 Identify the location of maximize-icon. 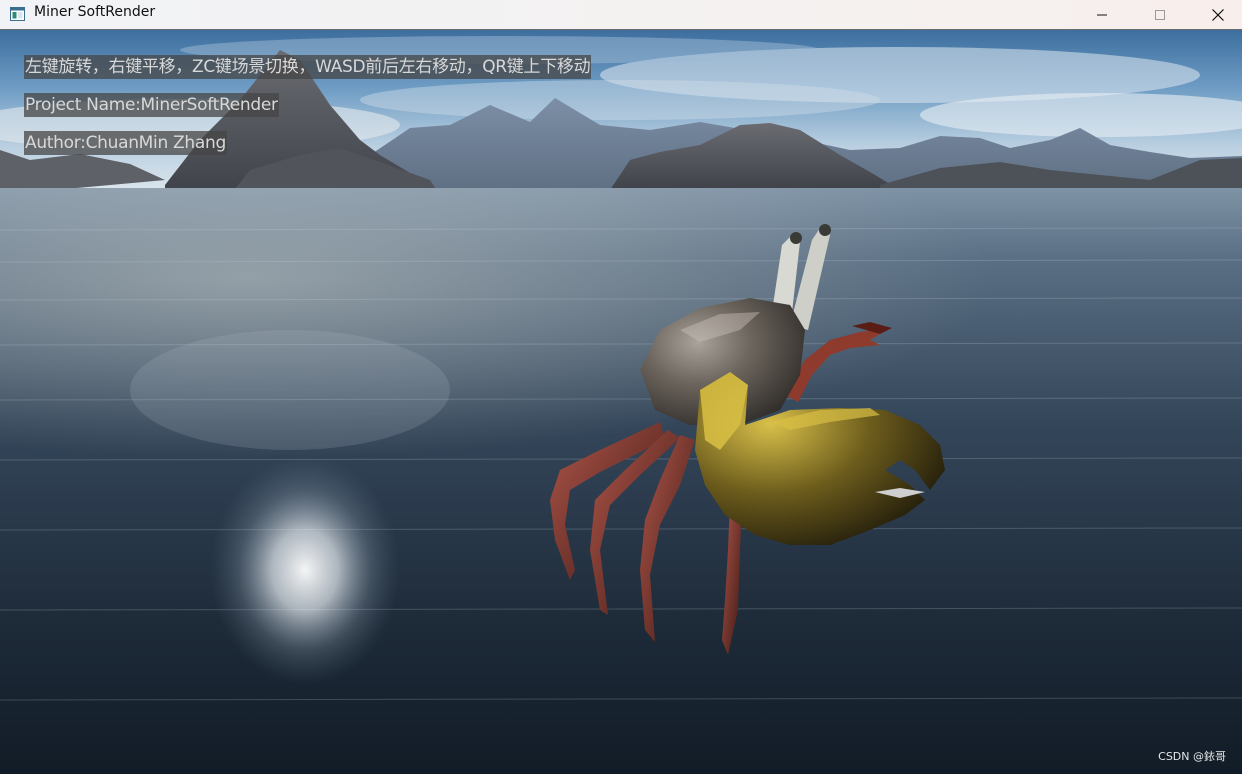
(1160, 14).